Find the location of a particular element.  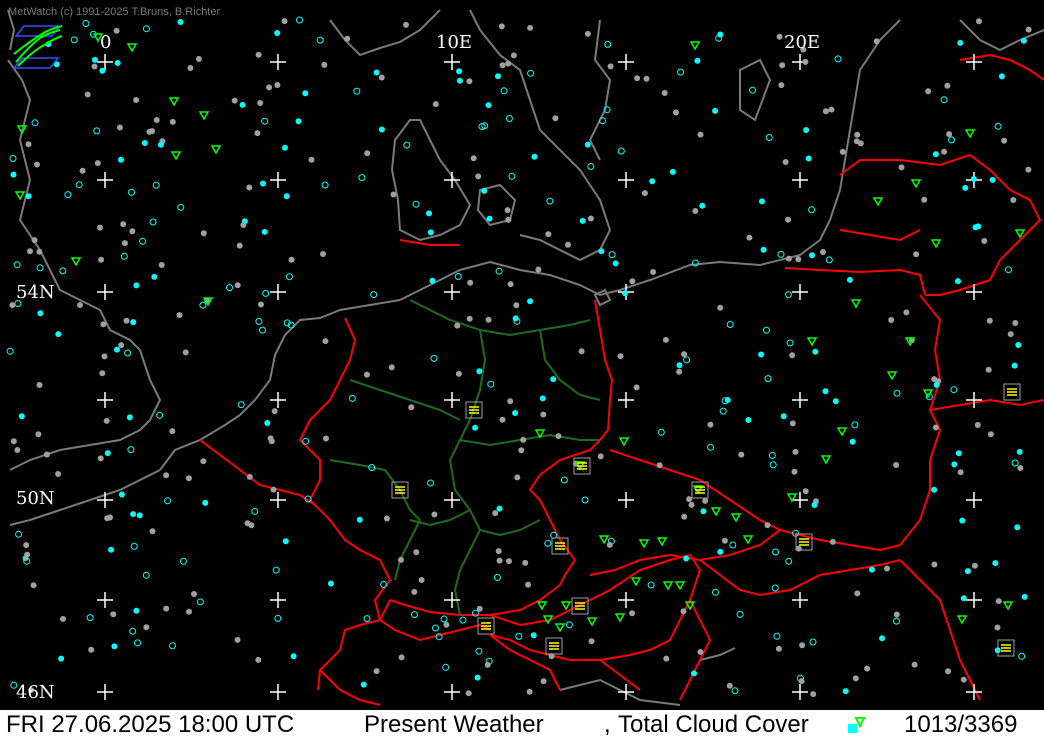

norway-coastline is located at coordinates (385, 33).